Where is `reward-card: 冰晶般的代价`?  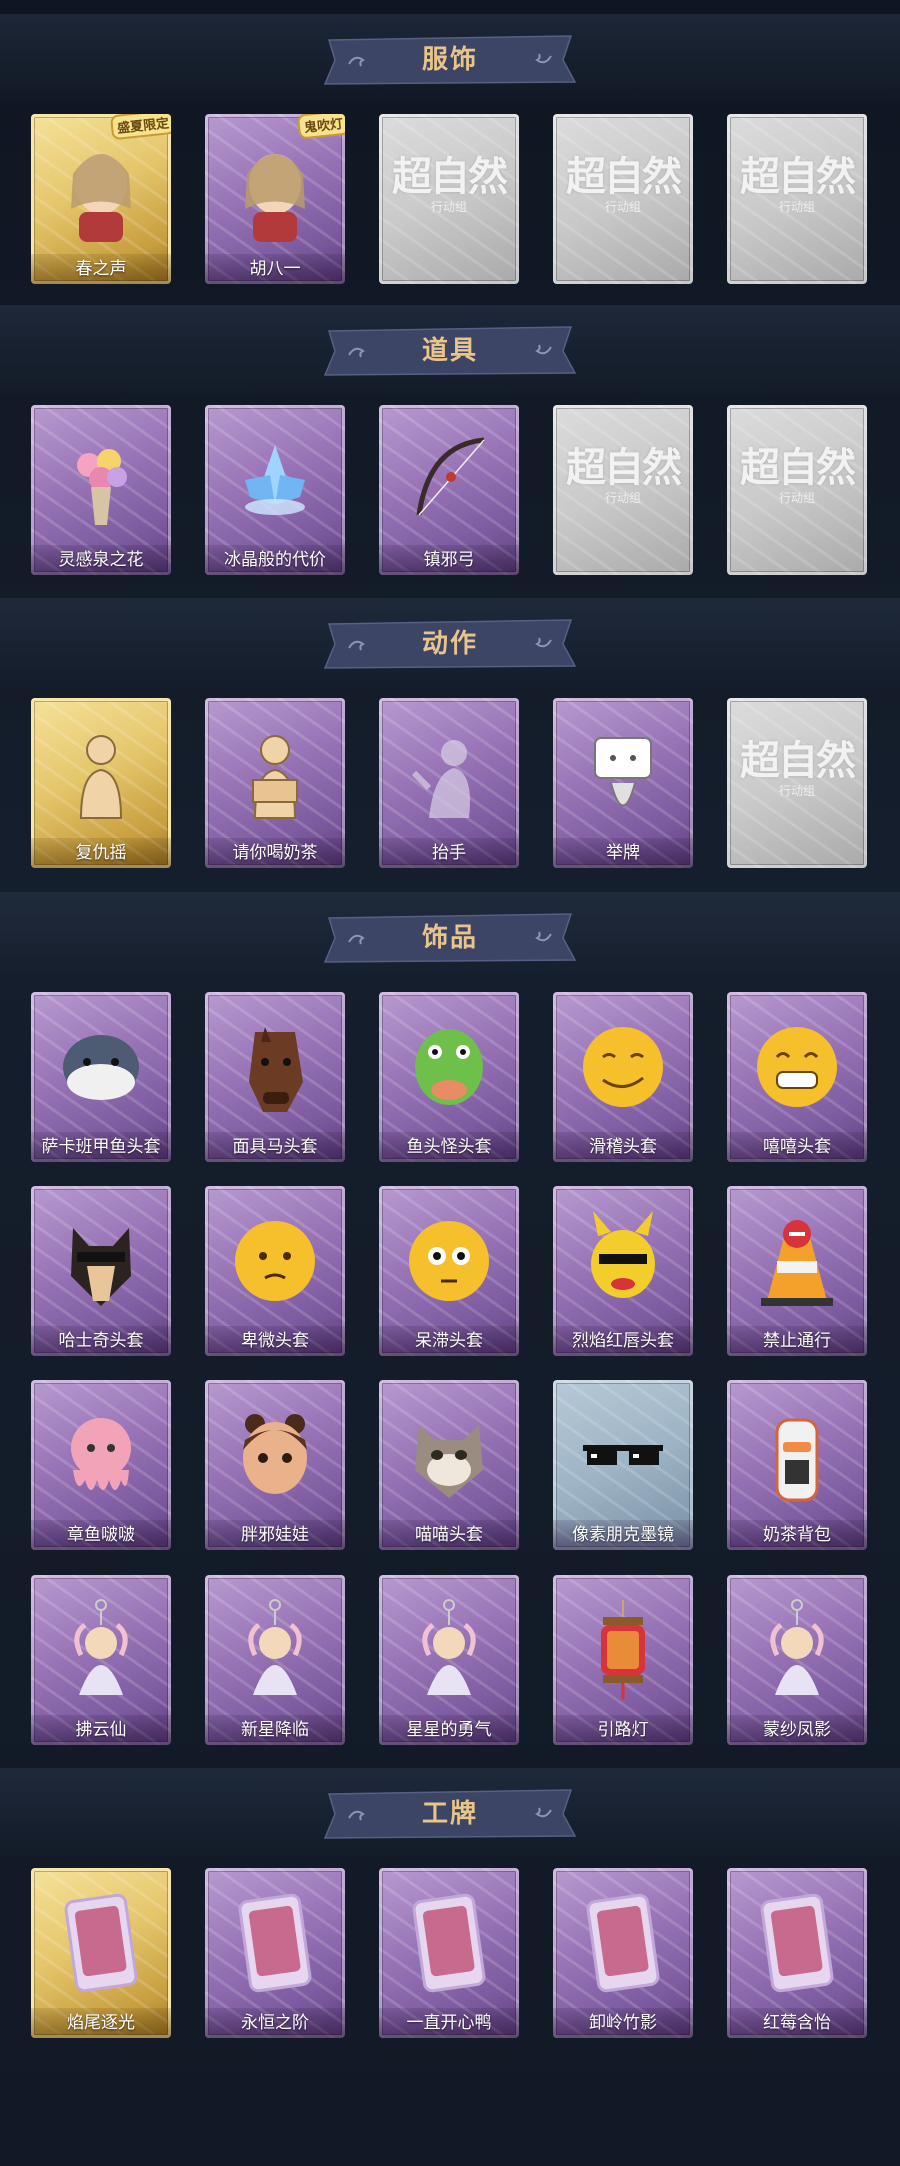
reward-card: 冰晶般的代价 is located at coordinates (275, 490).